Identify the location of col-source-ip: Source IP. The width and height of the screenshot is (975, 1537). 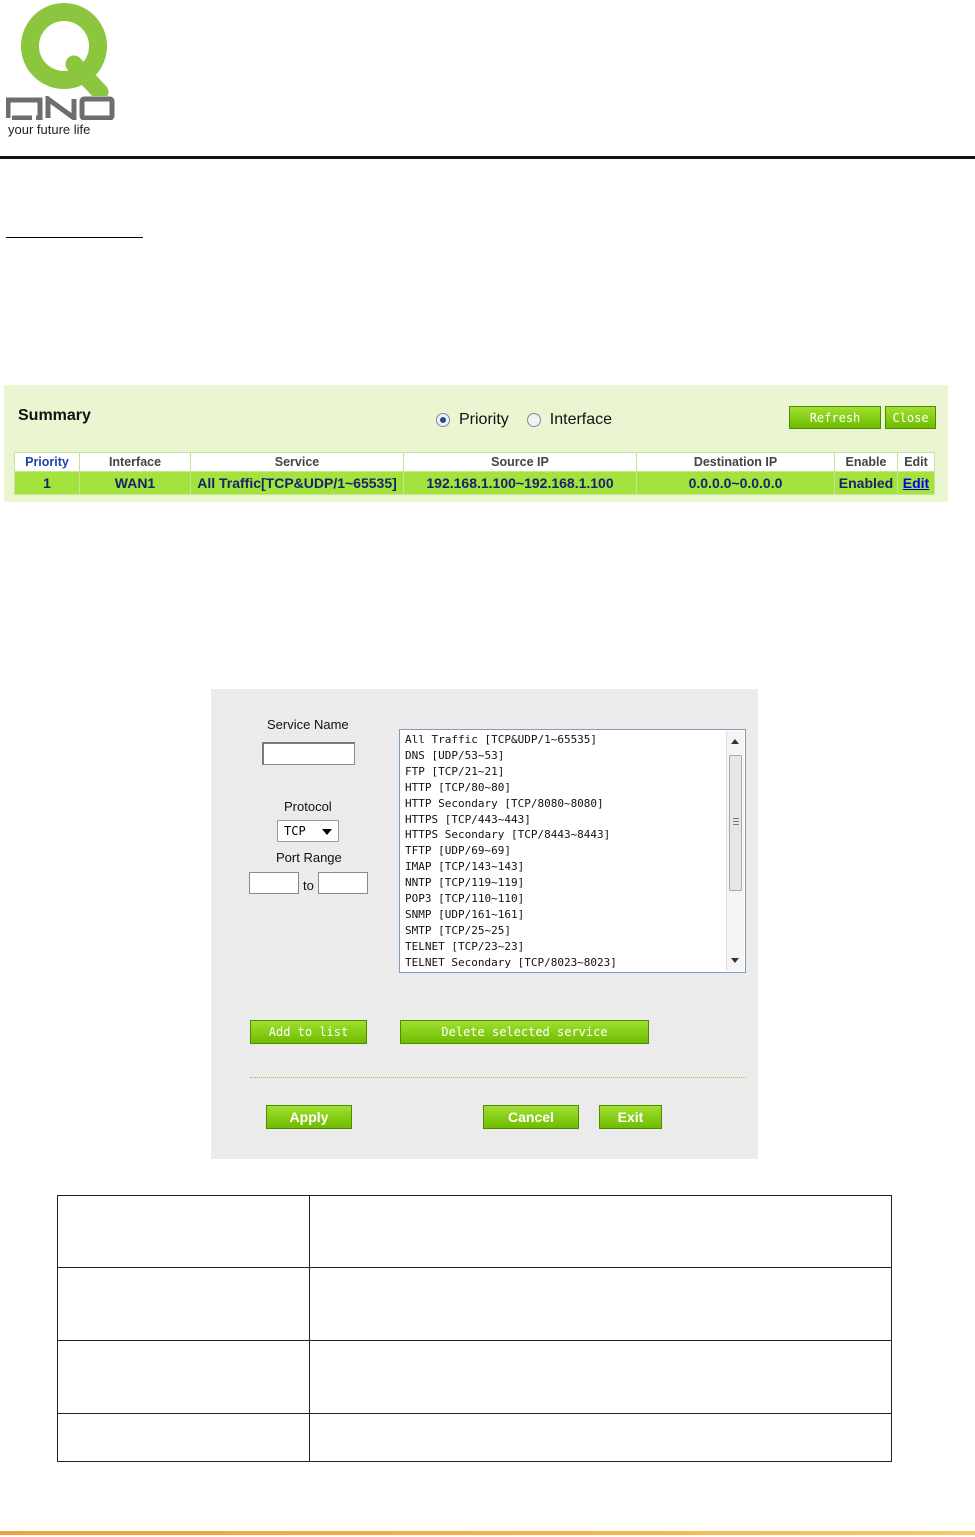
(520, 462).